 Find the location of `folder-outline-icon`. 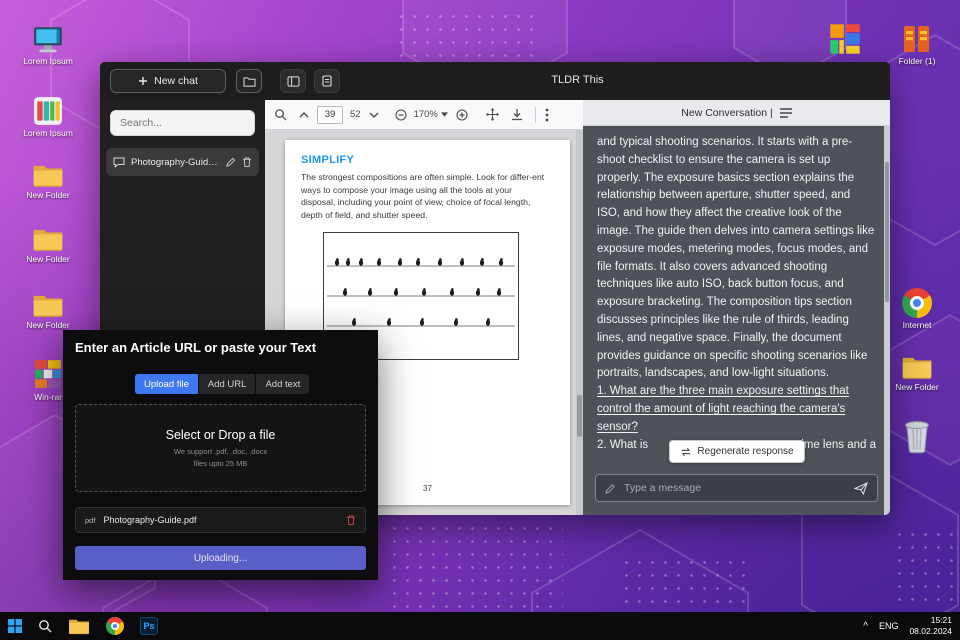

folder-outline-icon is located at coordinates (249, 81).